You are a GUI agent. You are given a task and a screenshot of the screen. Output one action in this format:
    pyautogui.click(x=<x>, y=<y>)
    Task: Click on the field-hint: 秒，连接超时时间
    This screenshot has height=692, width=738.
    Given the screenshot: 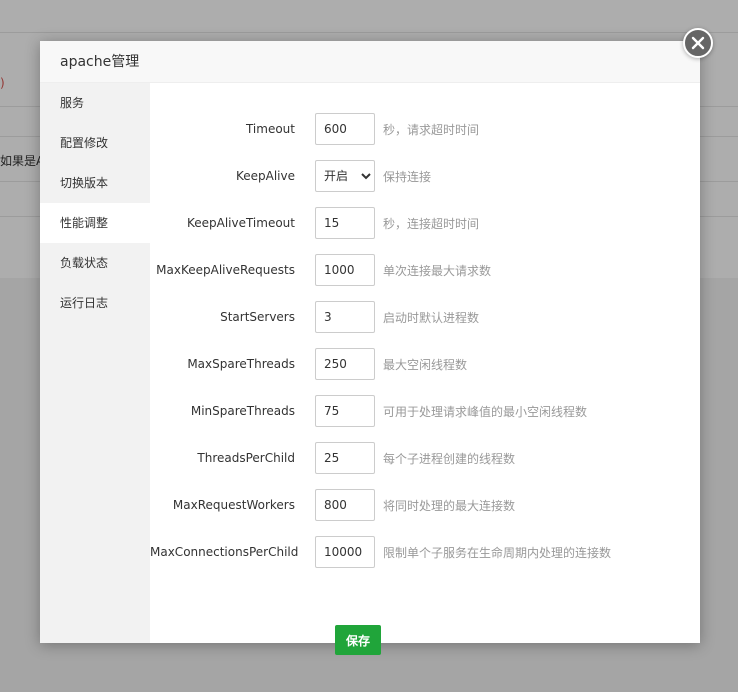 What is the action you would take?
    pyautogui.click(x=431, y=223)
    